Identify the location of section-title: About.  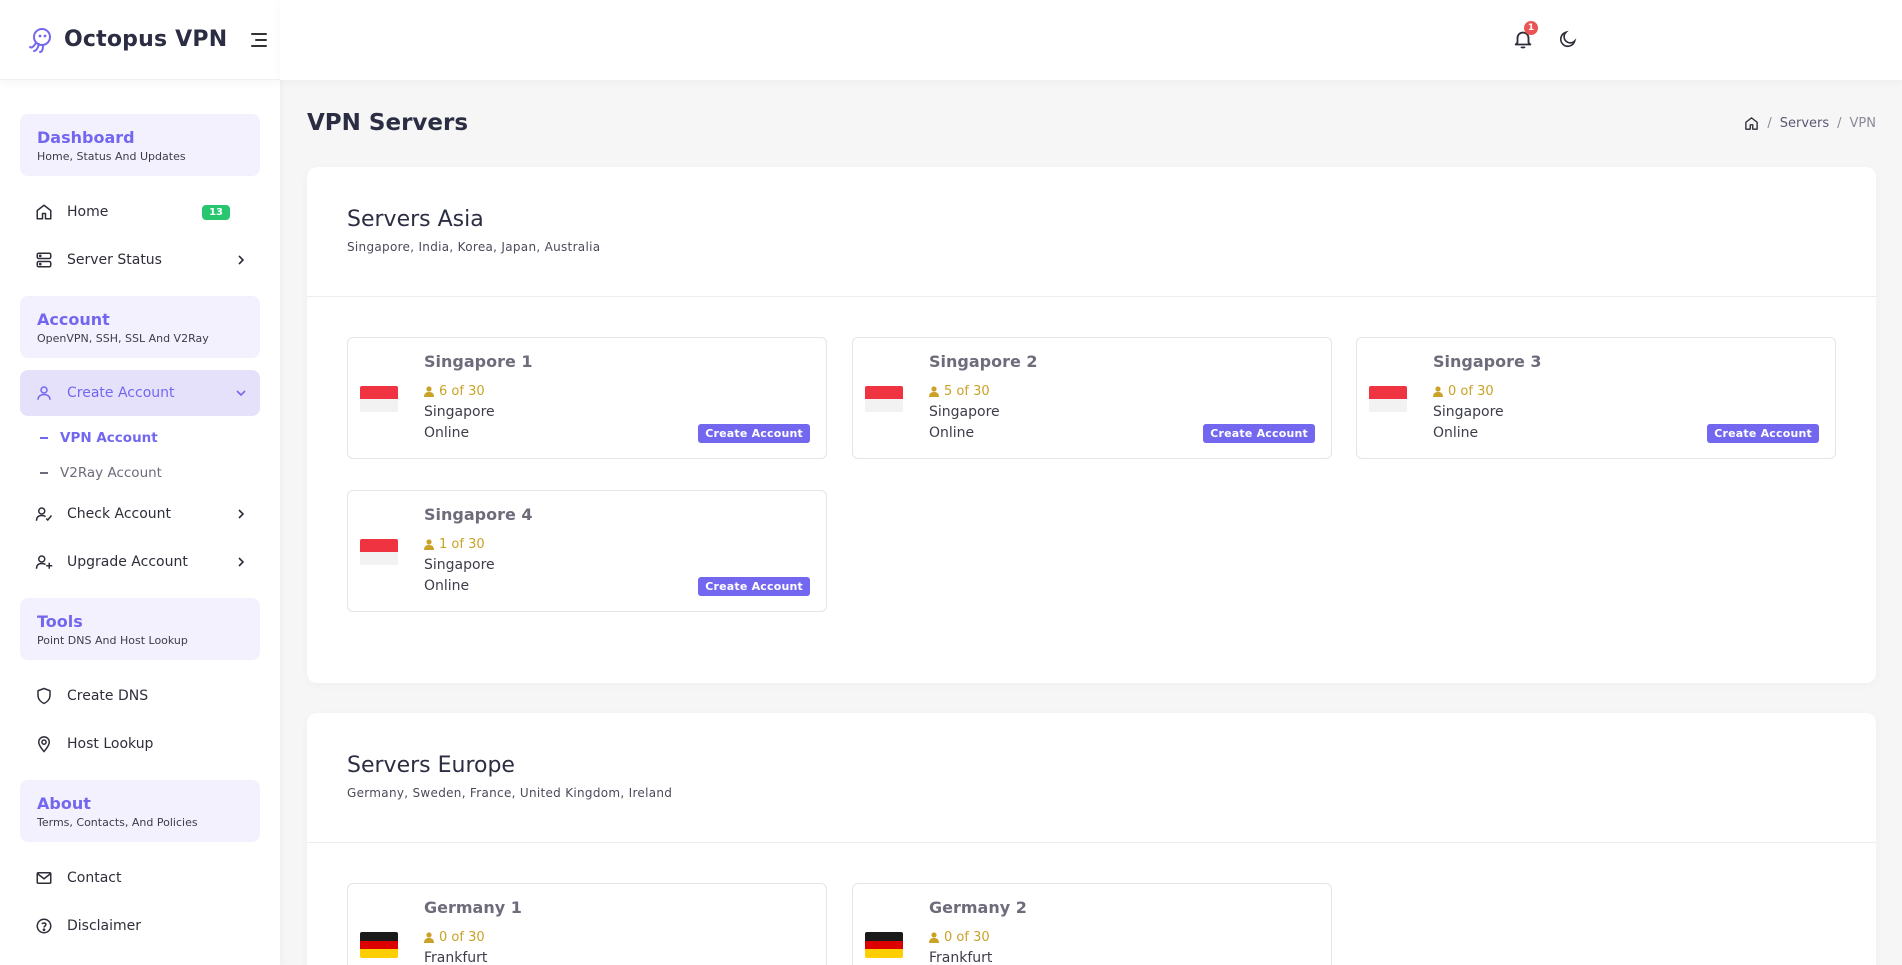
(64, 803).